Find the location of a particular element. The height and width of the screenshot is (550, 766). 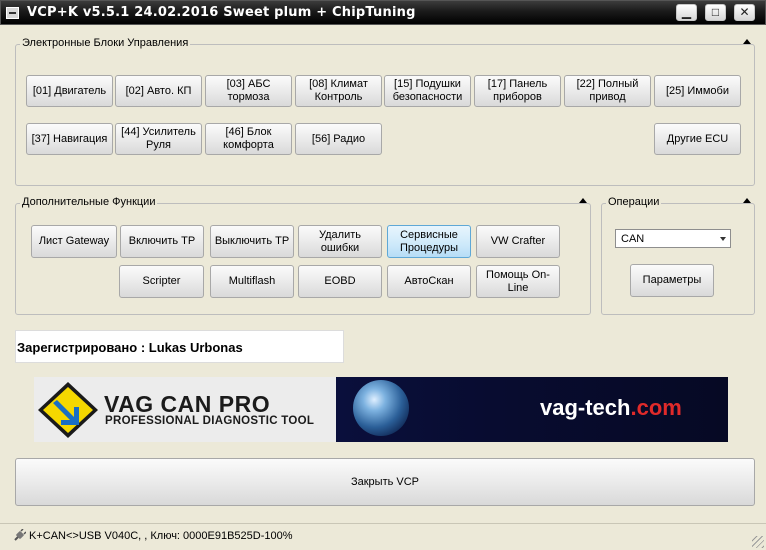

clear-errors-button: Удалить ошибки is located at coordinates (340, 241).